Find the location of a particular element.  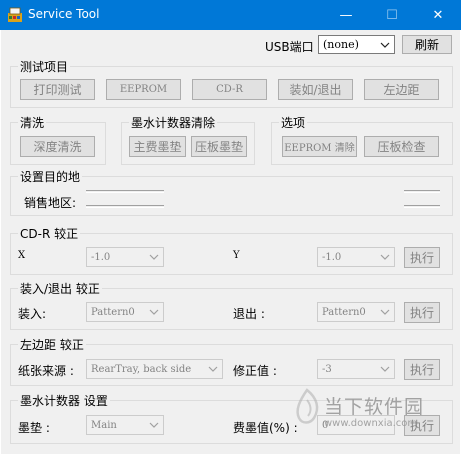

cdr-x-label: X is located at coordinates (22, 255).